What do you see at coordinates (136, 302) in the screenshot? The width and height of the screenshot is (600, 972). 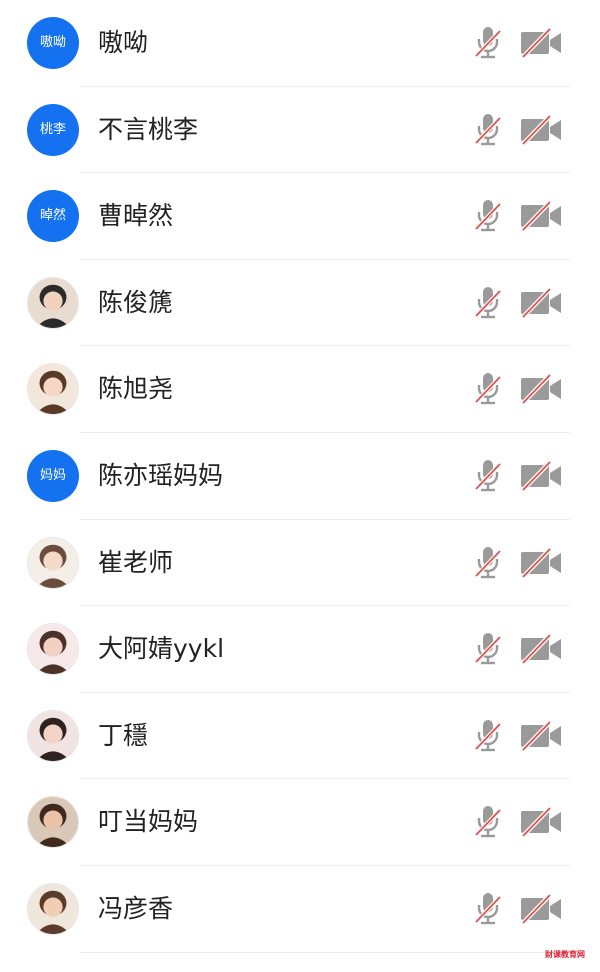 I see `participant-name: 陈俊篪` at bounding box center [136, 302].